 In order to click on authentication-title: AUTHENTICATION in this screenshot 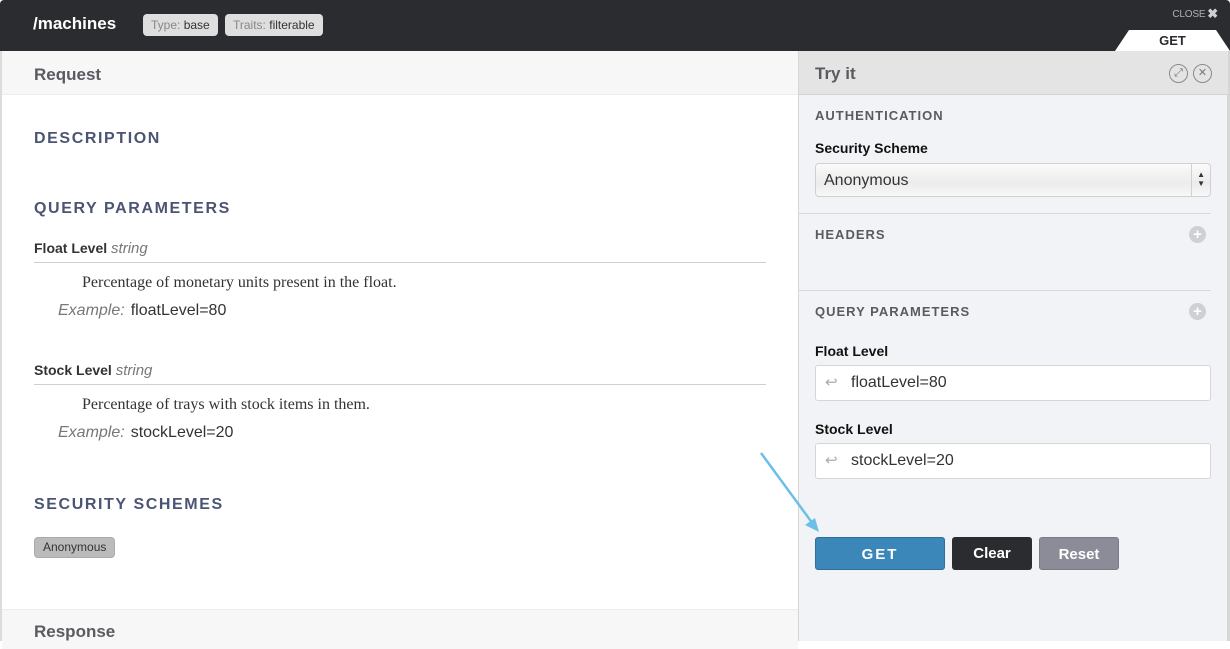, I will do `click(879, 115)`.